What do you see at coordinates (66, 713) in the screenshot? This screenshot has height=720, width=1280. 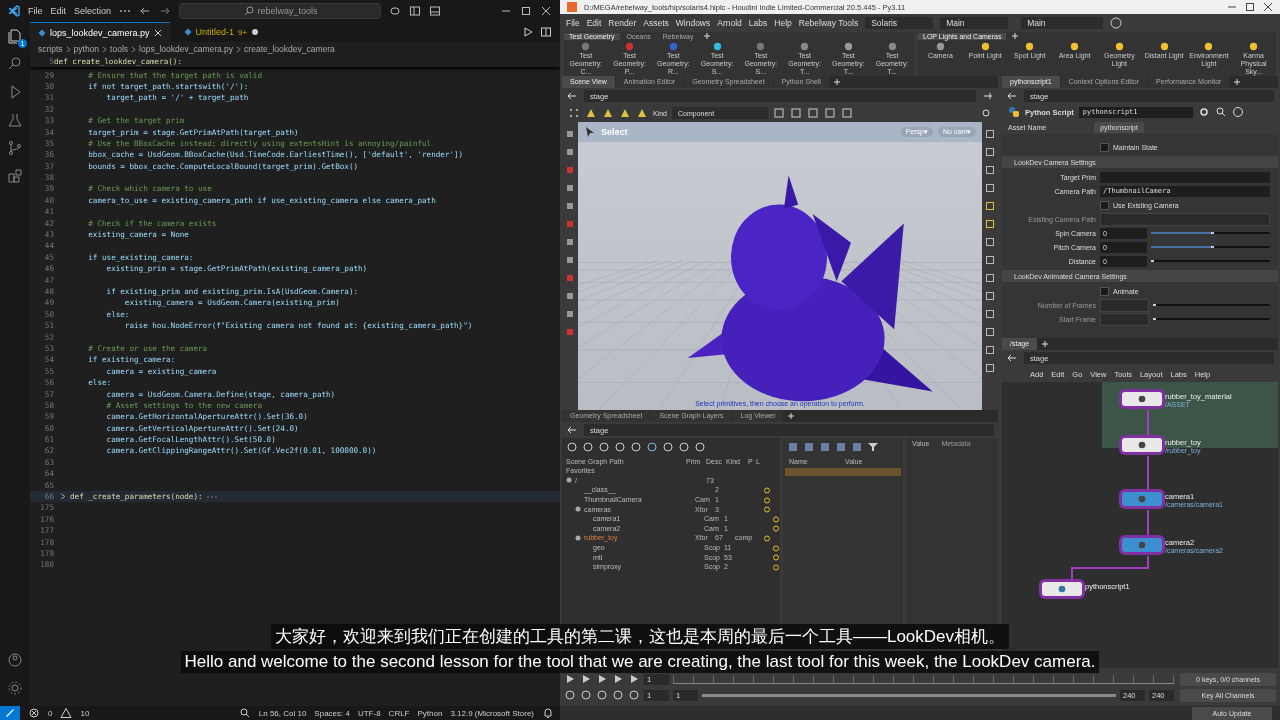 I see `warning-icon` at bounding box center [66, 713].